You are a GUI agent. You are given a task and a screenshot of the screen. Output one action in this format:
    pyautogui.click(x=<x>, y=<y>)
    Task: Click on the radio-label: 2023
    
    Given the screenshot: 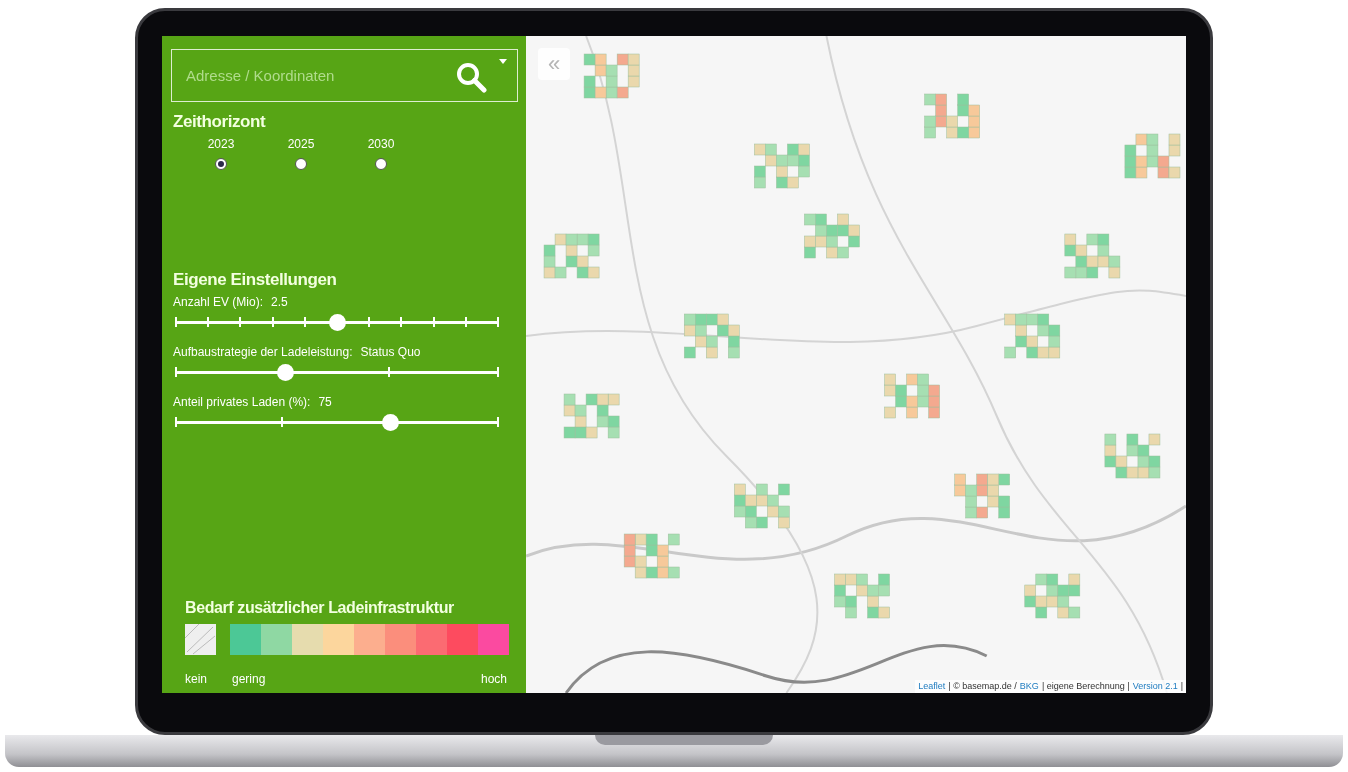 What is the action you would take?
    pyautogui.click(x=221, y=144)
    